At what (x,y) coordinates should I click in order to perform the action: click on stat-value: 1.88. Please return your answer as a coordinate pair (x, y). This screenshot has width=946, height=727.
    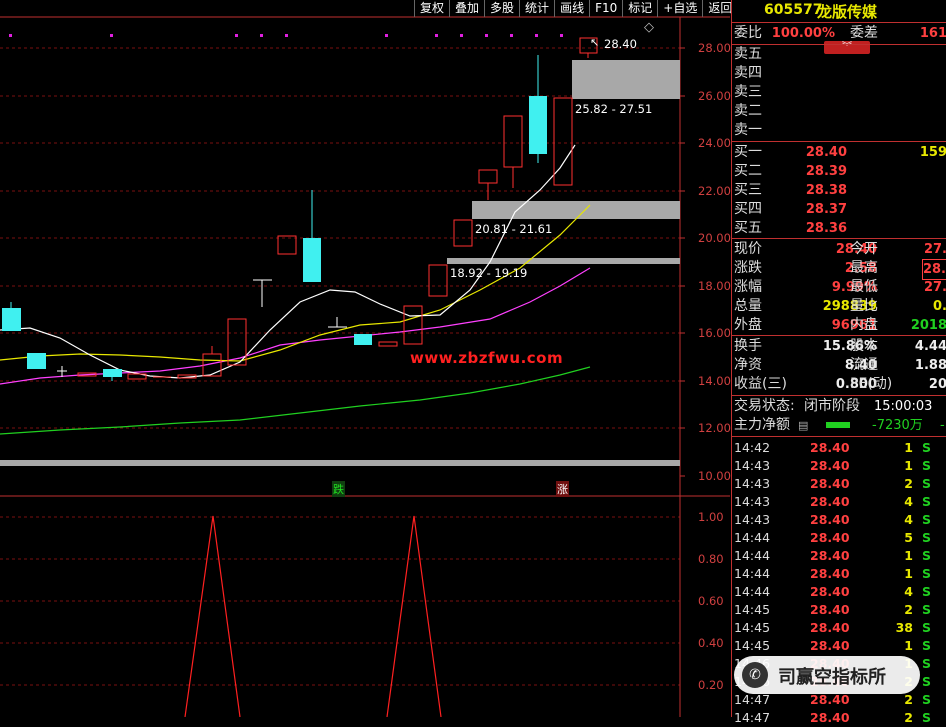
    Looking at the image, I should click on (930, 365).